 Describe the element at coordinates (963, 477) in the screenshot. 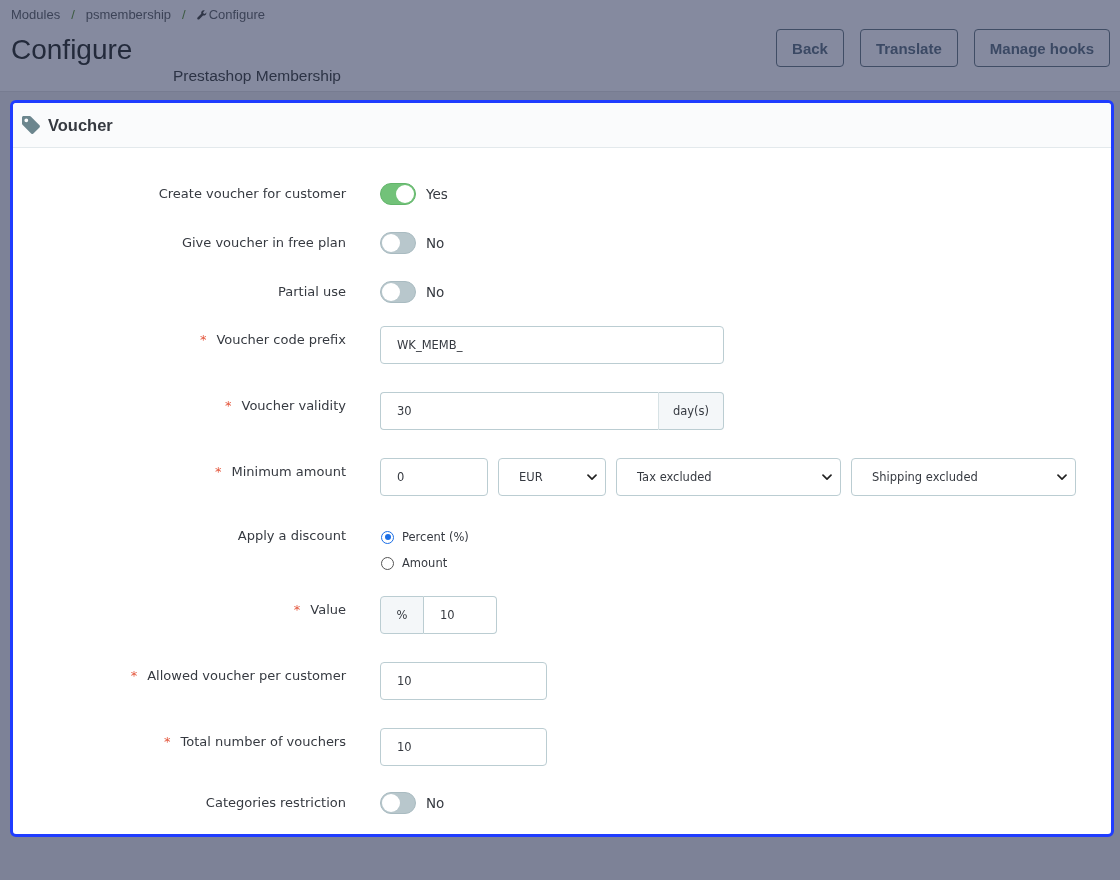

I see `shipping-select: Shipping excluded` at that location.